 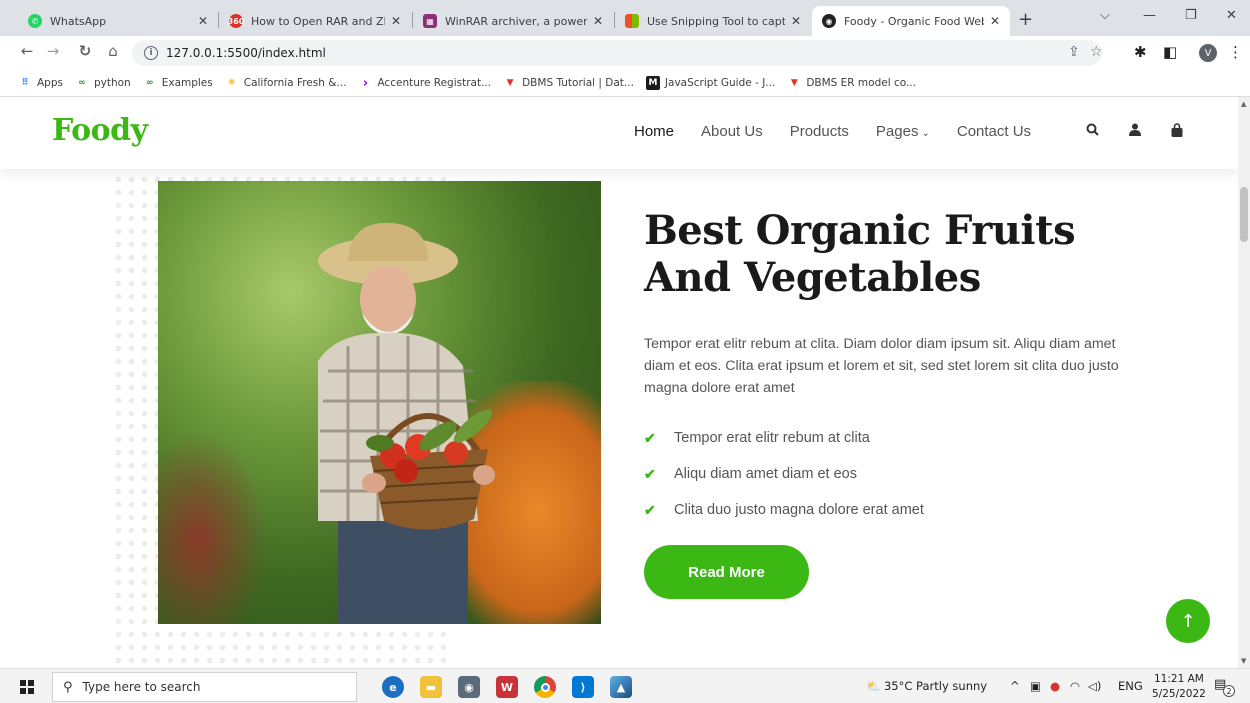 What do you see at coordinates (1015, 686) in the screenshot?
I see `show-hidden-icons: ^` at bounding box center [1015, 686].